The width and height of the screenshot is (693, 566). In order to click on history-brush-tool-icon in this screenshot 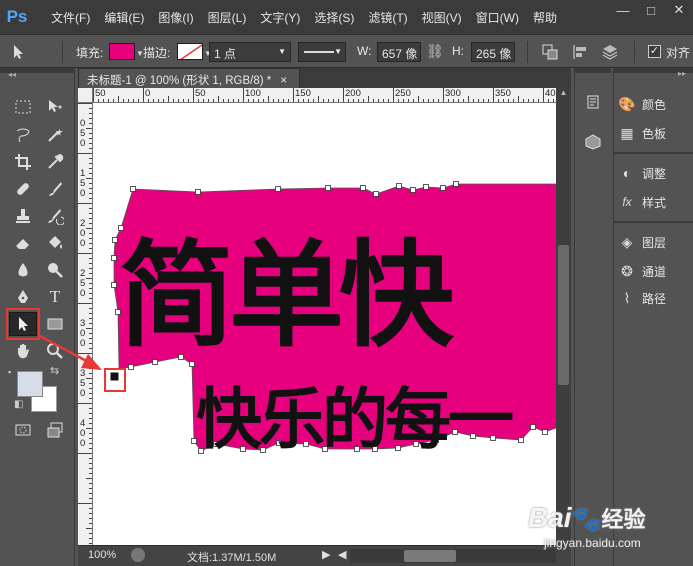, I will do `click(55, 216)`.